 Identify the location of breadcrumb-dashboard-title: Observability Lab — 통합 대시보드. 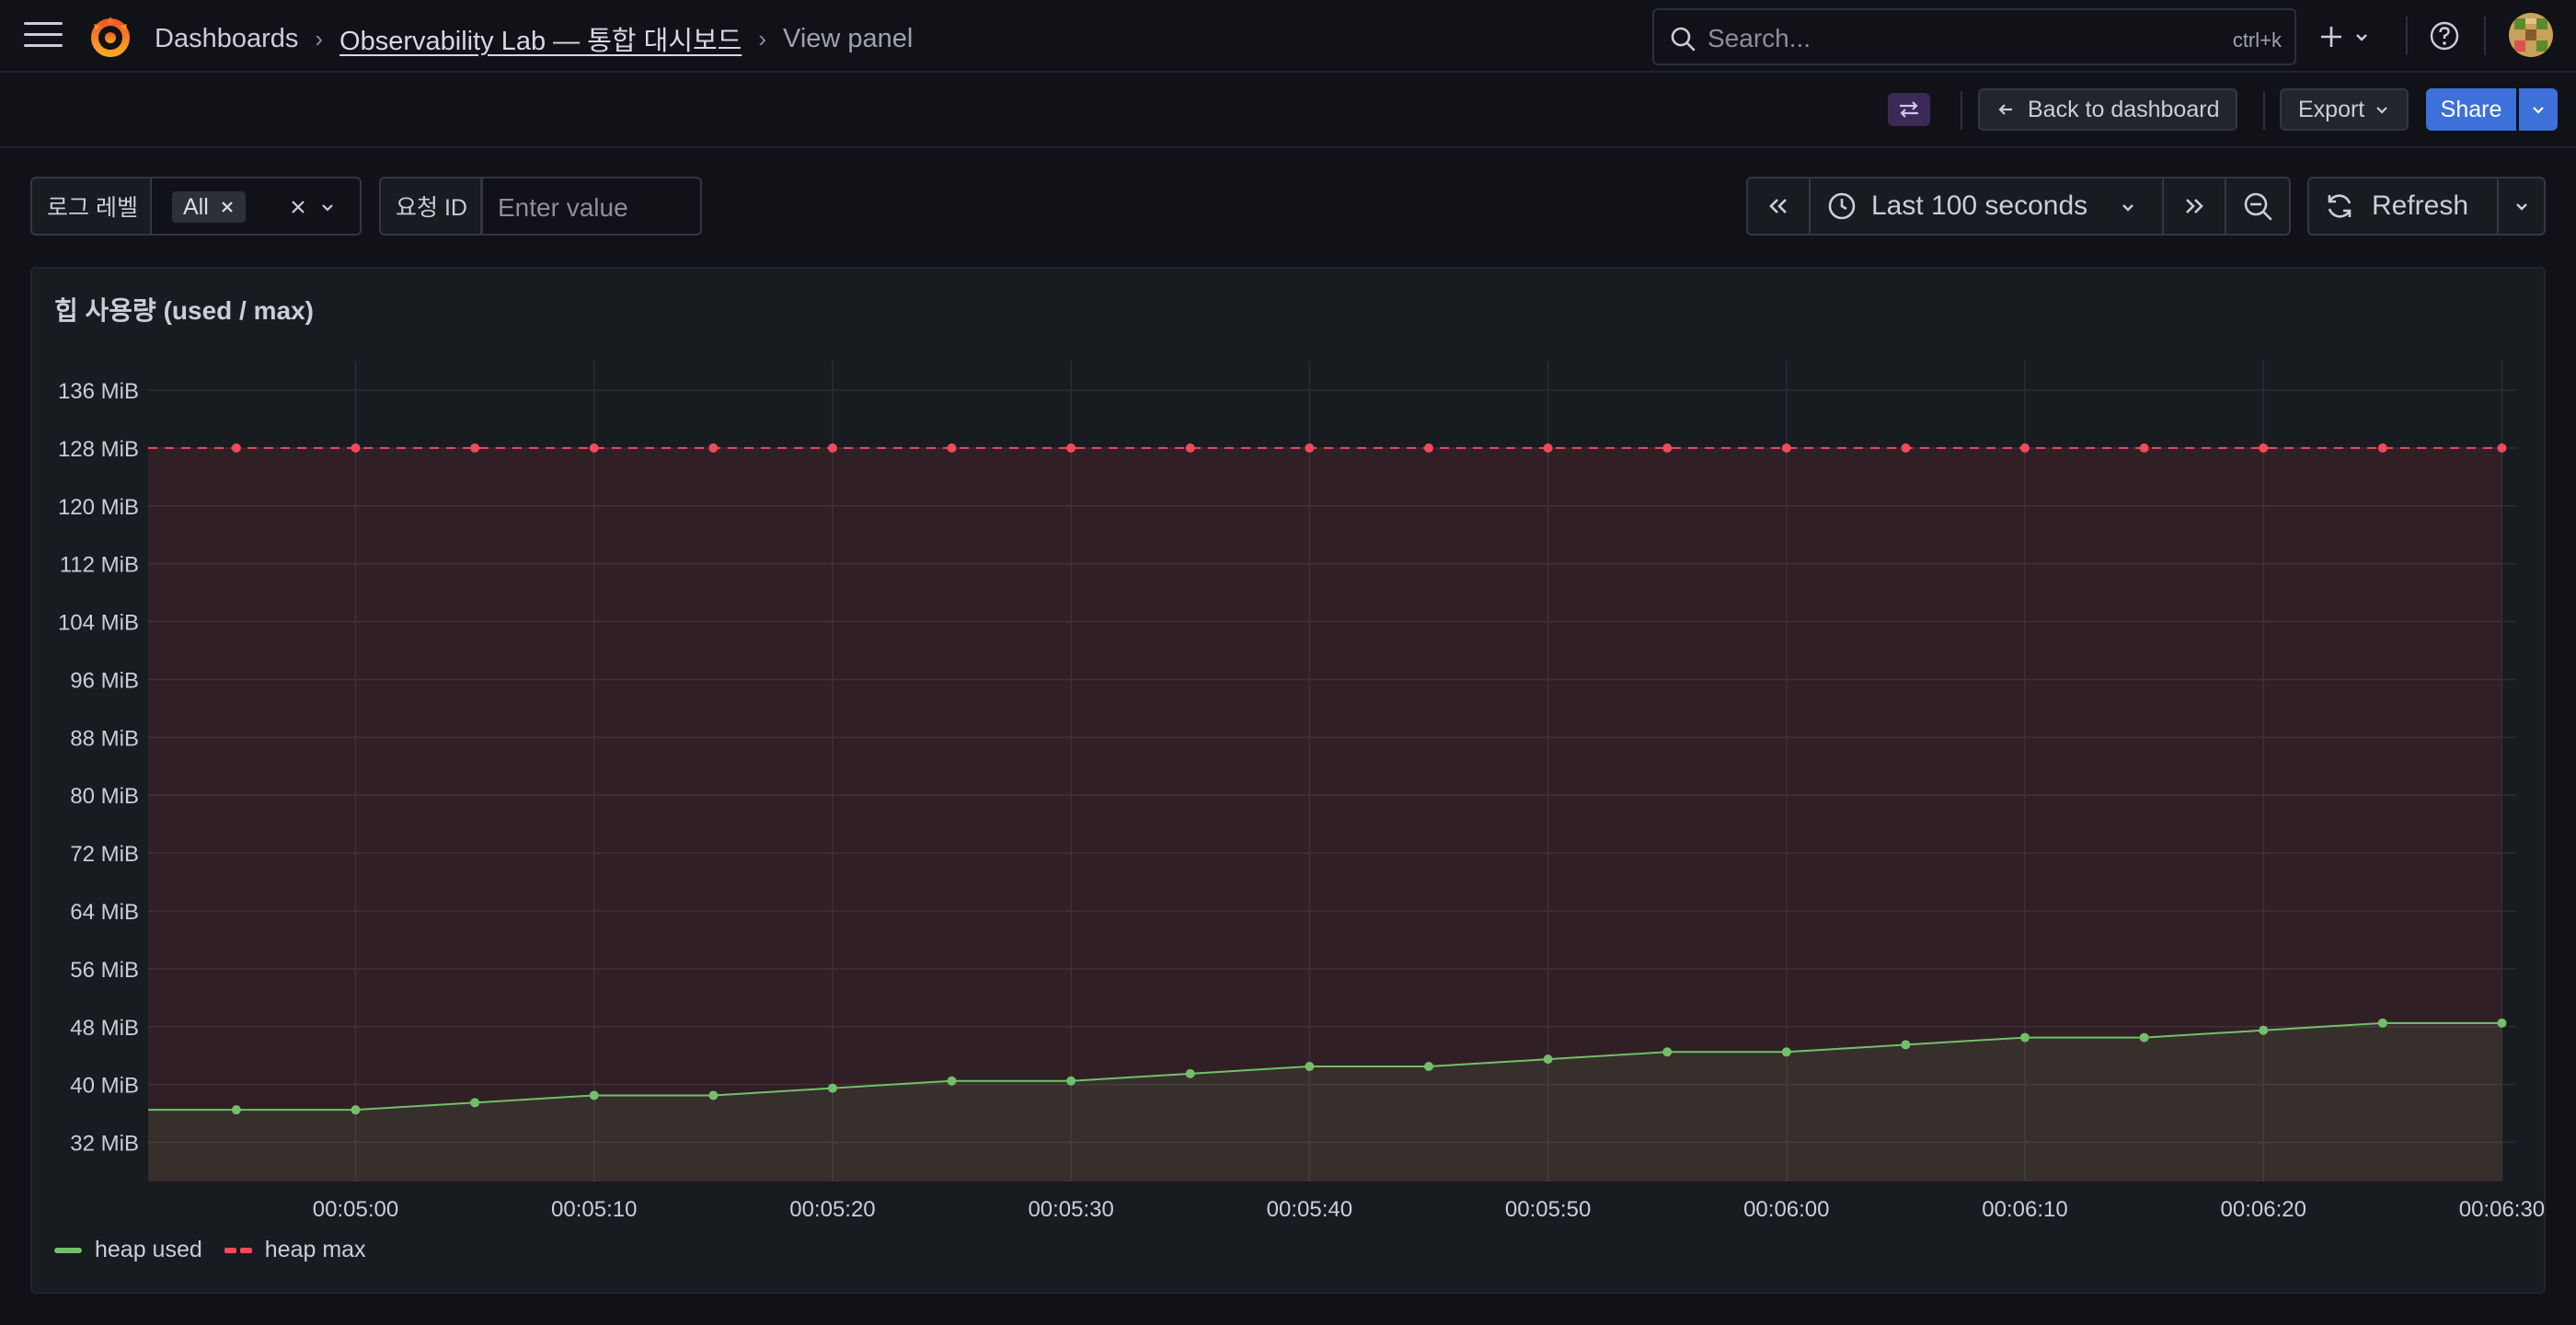
(540, 38).